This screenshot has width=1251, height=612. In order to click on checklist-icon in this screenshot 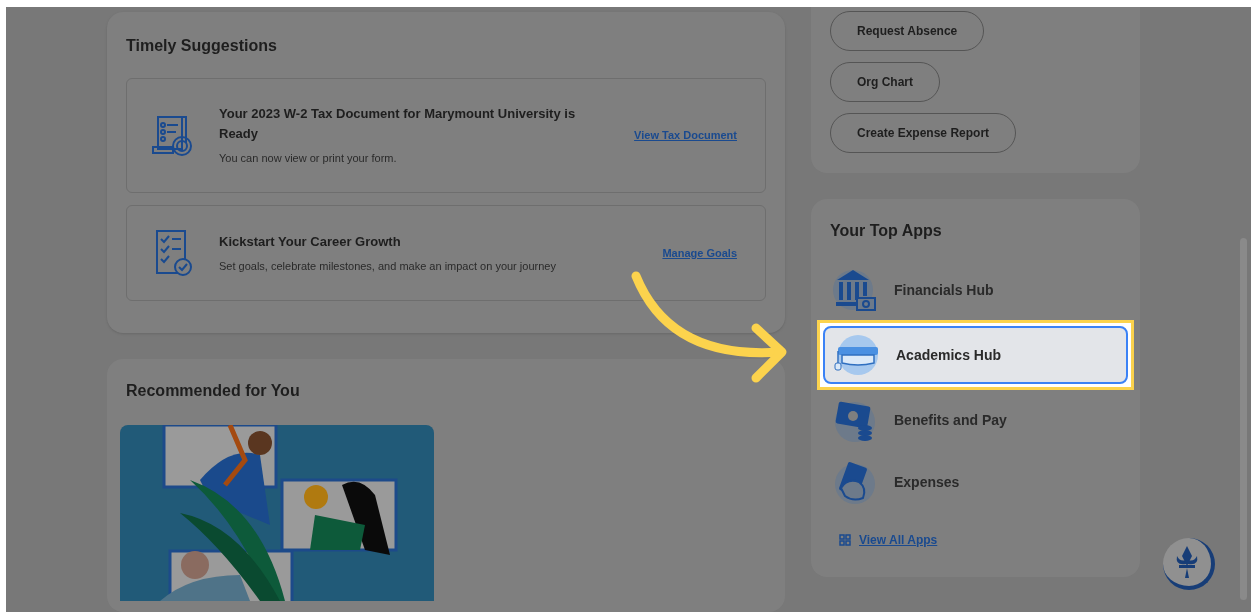, I will do `click(173, 253)`.